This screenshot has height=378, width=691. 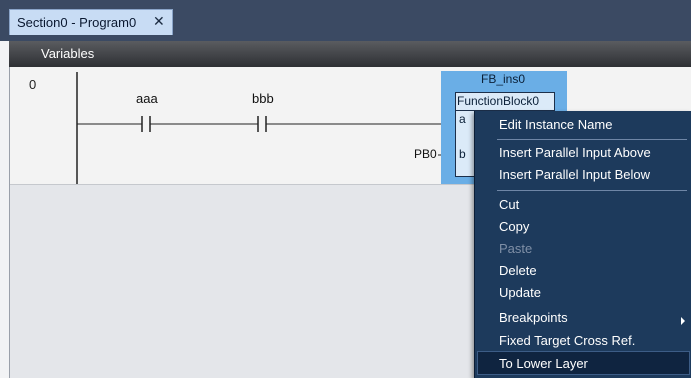 I want to click on menu-item-insert-parallel-input-above: Insert Parallel Input Above, so click(x=575, y=152).